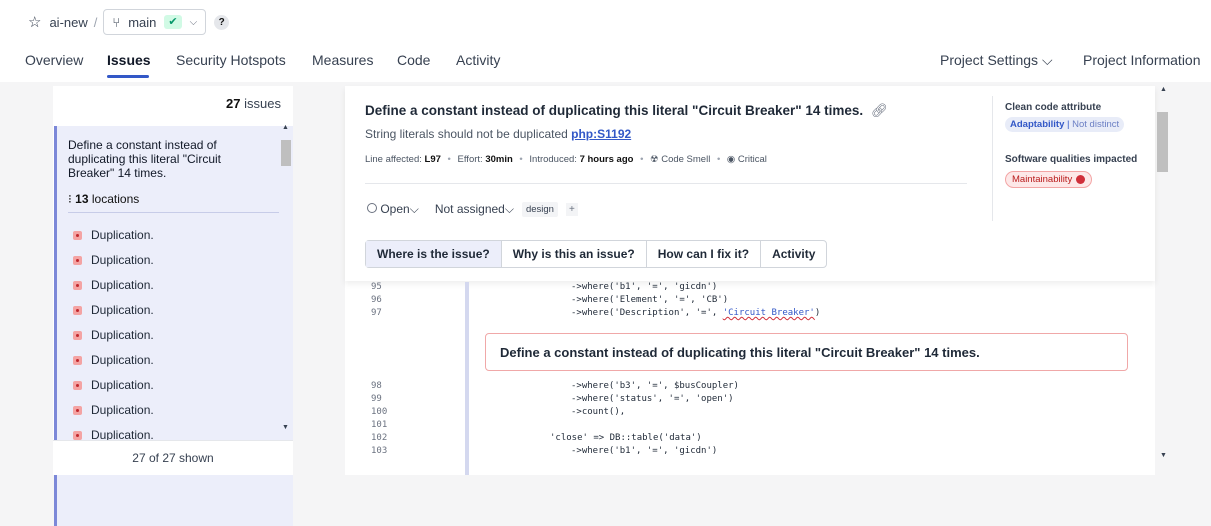  Describe the element at coordinates (1096, 124) in the screenshot. I see `clean-code-detail: Not distinct` at that location.